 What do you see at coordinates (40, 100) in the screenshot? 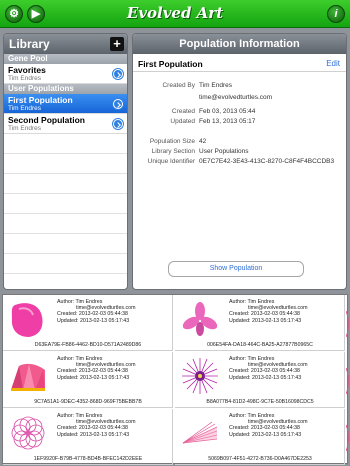
I see `row-title: First Population` at bounding box center [40, 100].